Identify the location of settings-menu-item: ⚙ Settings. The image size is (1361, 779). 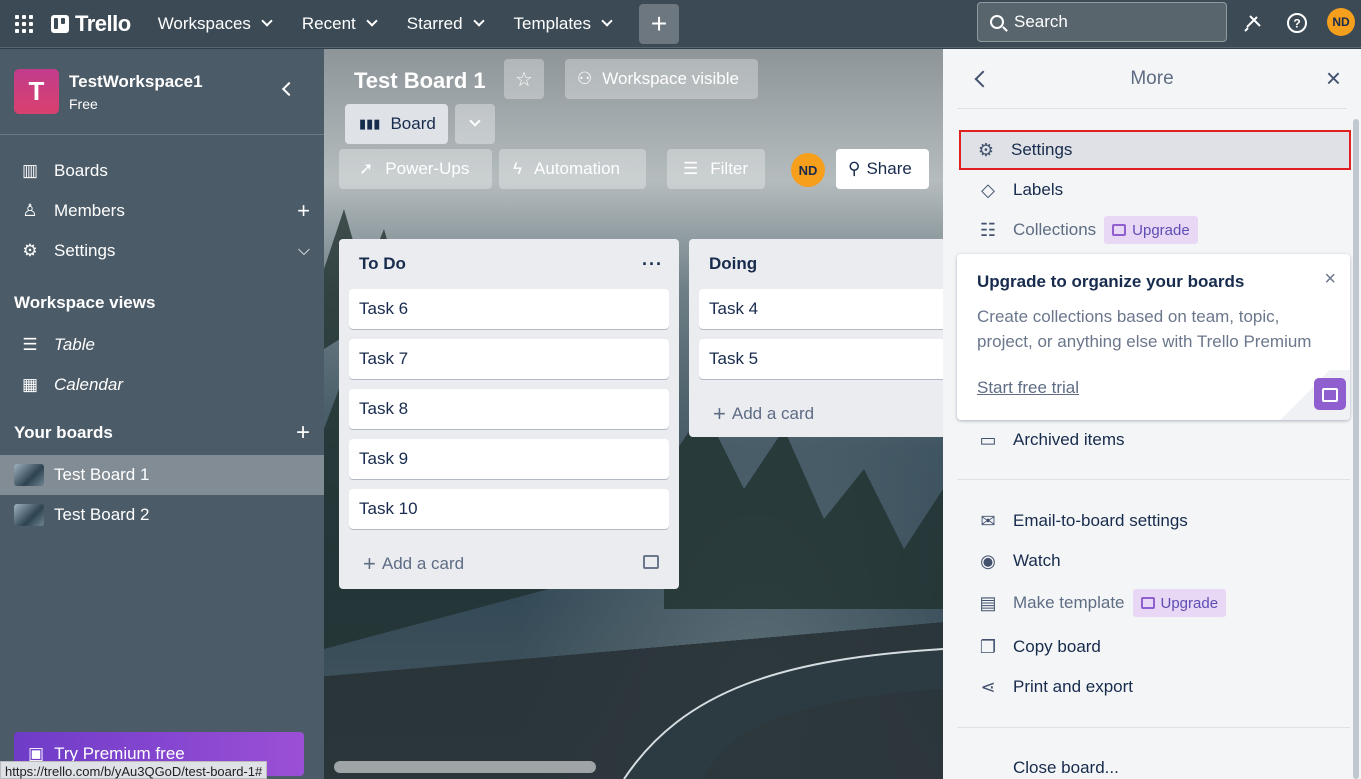
(1155, 150).